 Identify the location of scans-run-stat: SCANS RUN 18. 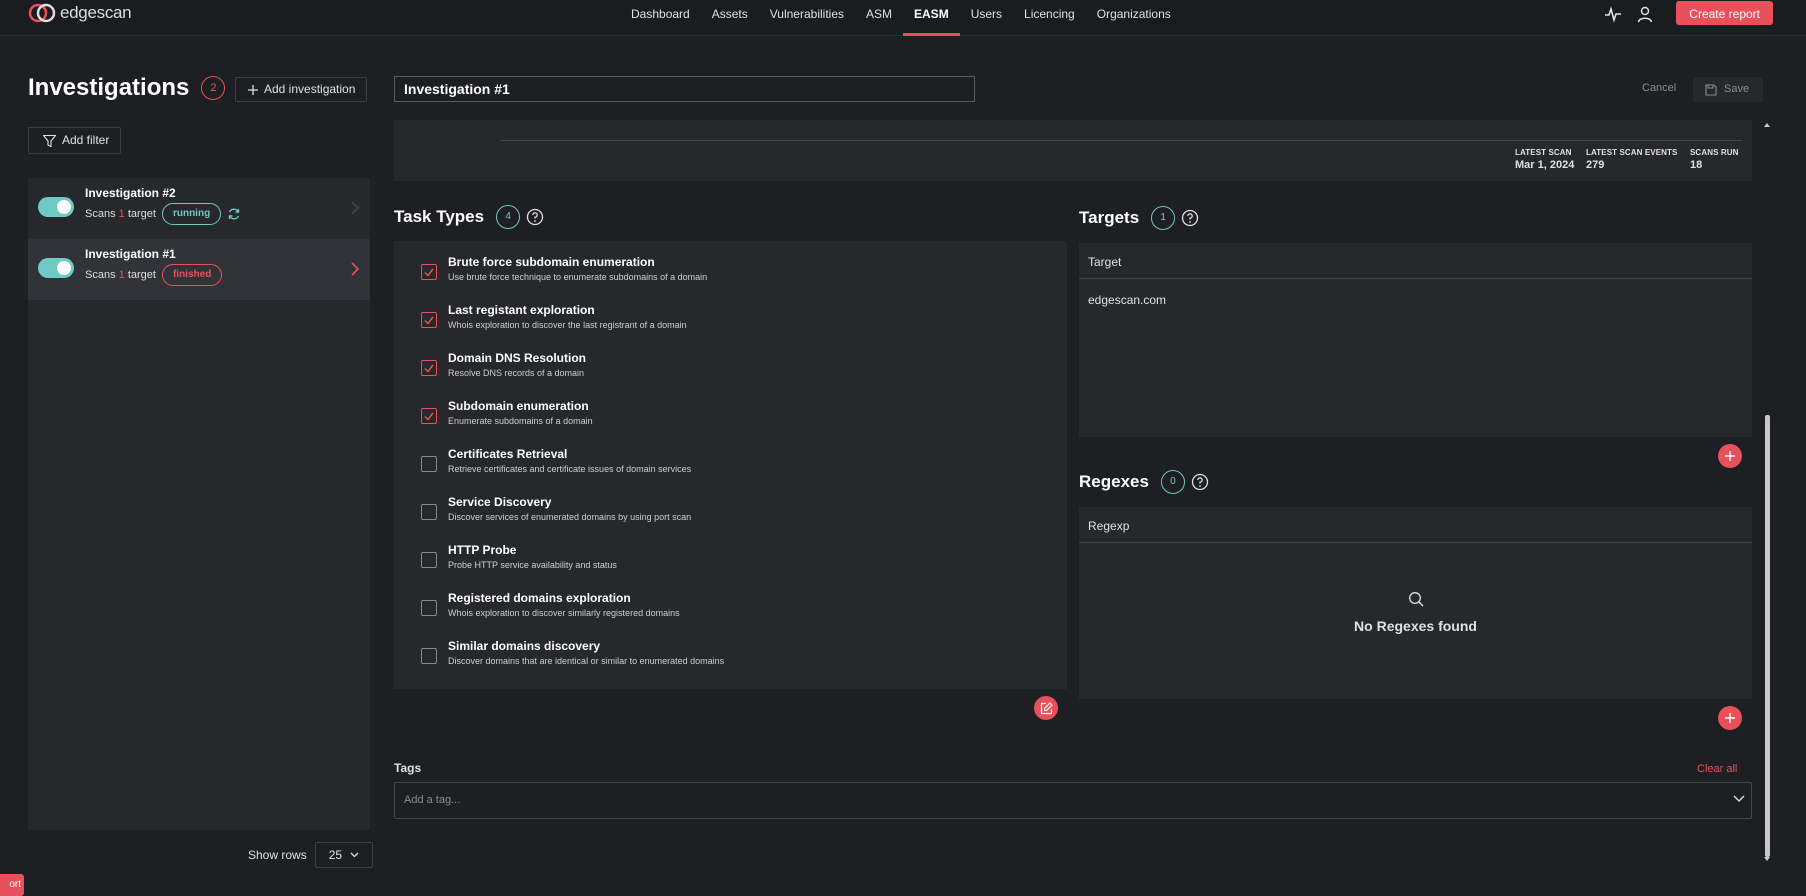
(1714, 159).